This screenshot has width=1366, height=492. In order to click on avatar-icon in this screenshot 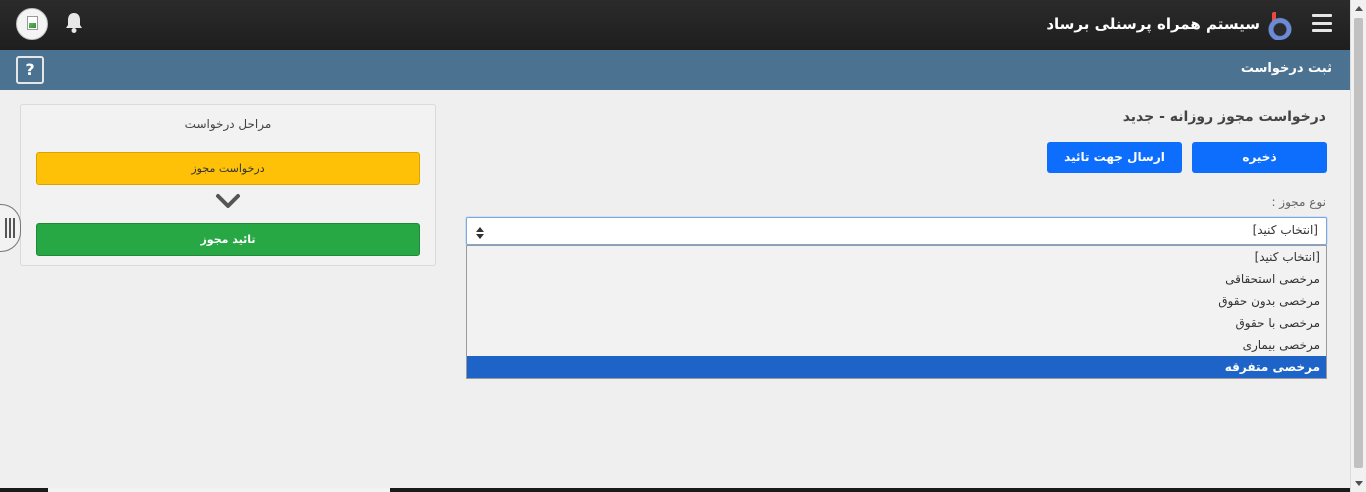, I will do `click(32, 24)`.